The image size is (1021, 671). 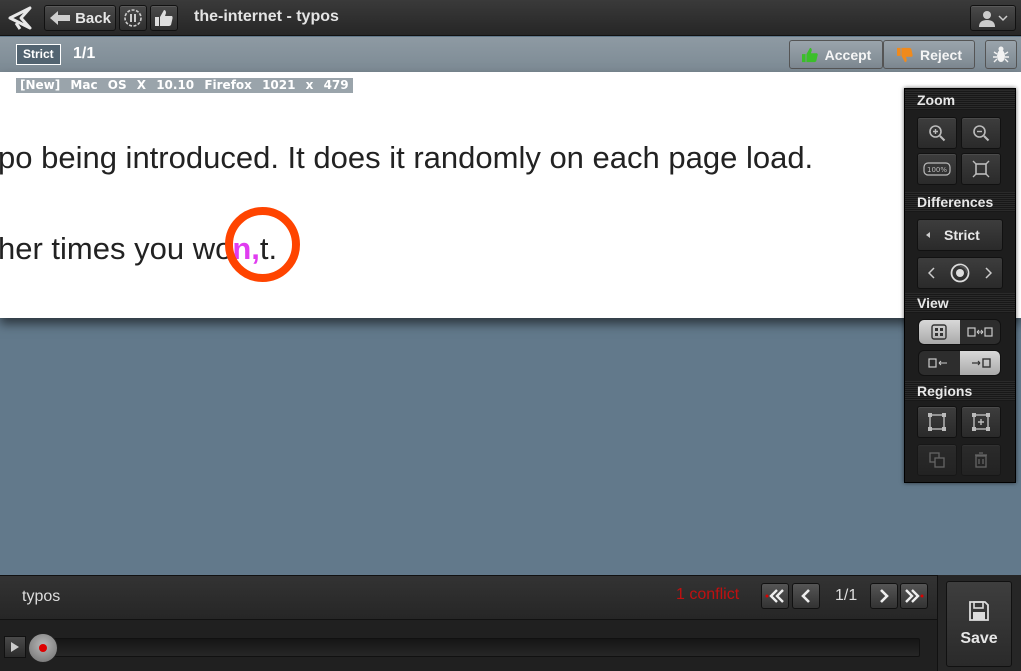 I want to click on difference-navigator, so click(x=960, y=273).